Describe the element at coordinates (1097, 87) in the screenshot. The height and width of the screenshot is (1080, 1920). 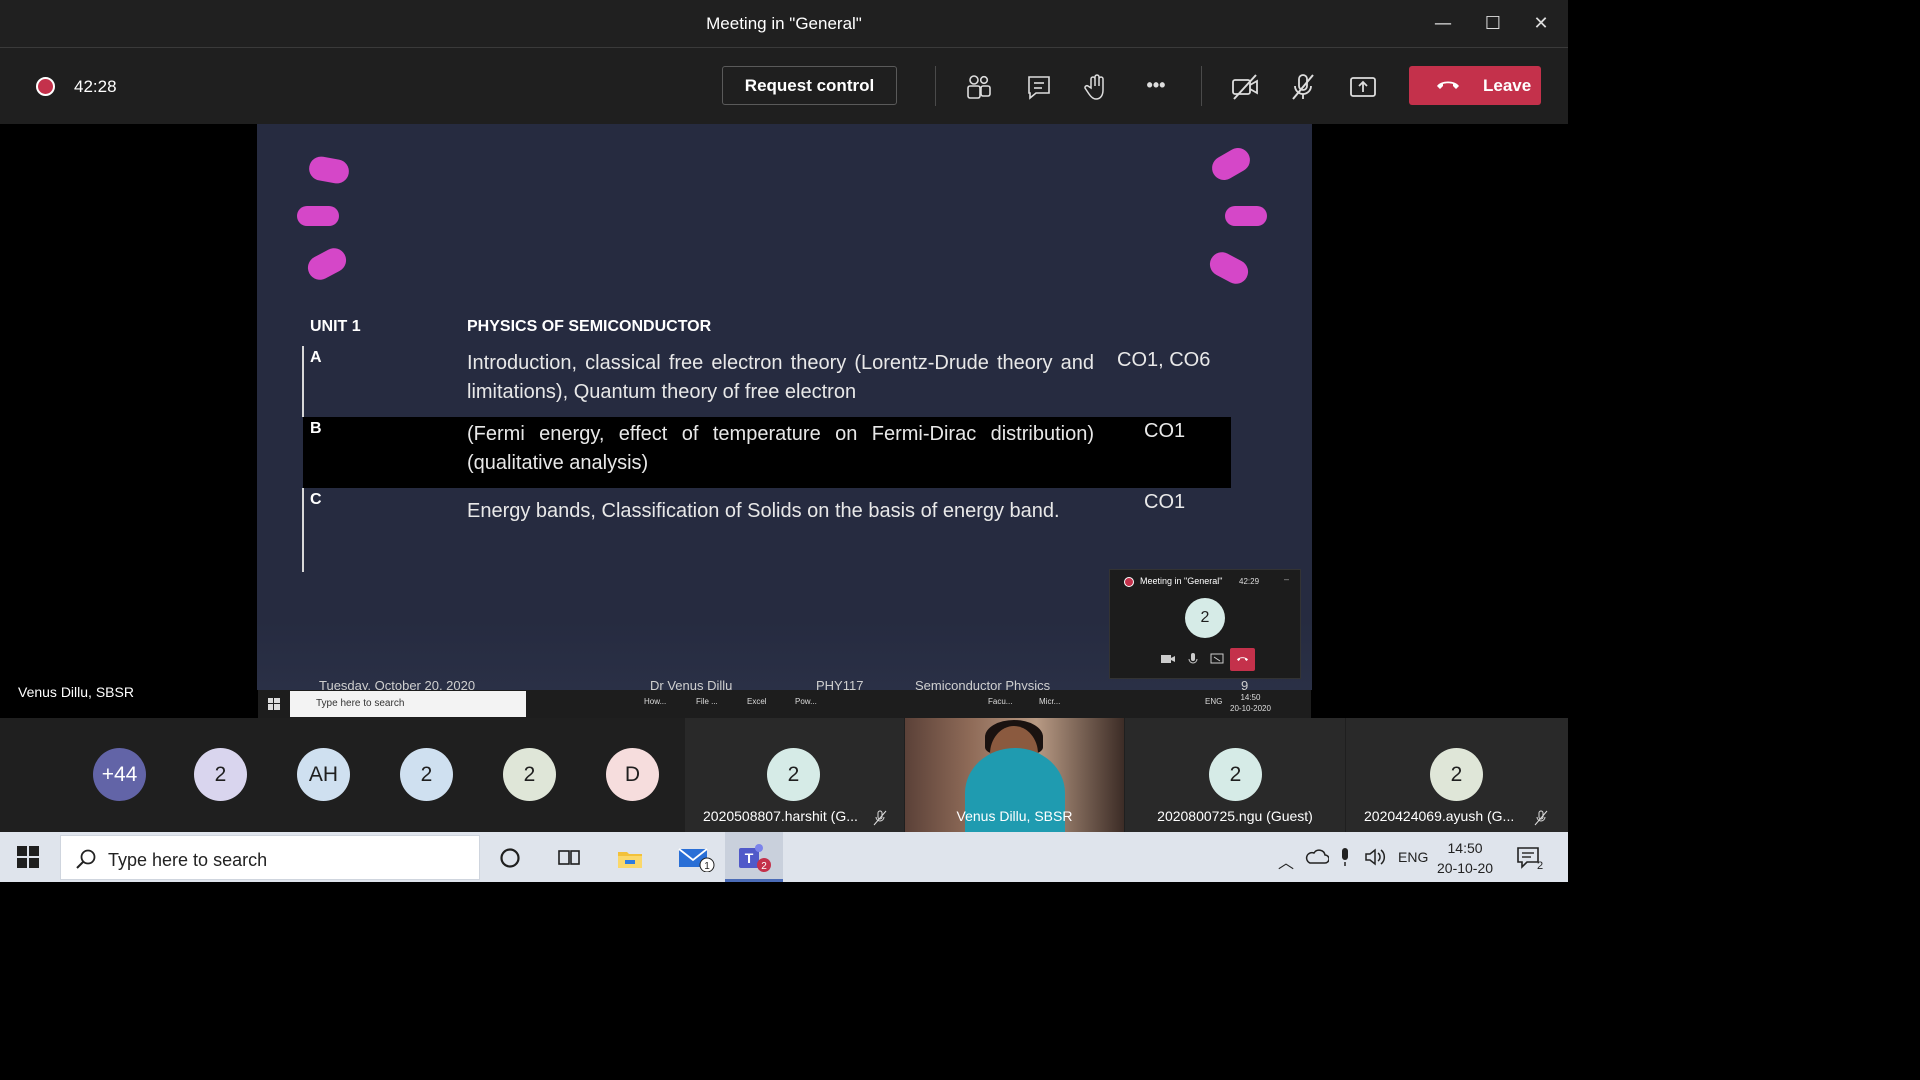
I see `raise-hand-icon` at that location.